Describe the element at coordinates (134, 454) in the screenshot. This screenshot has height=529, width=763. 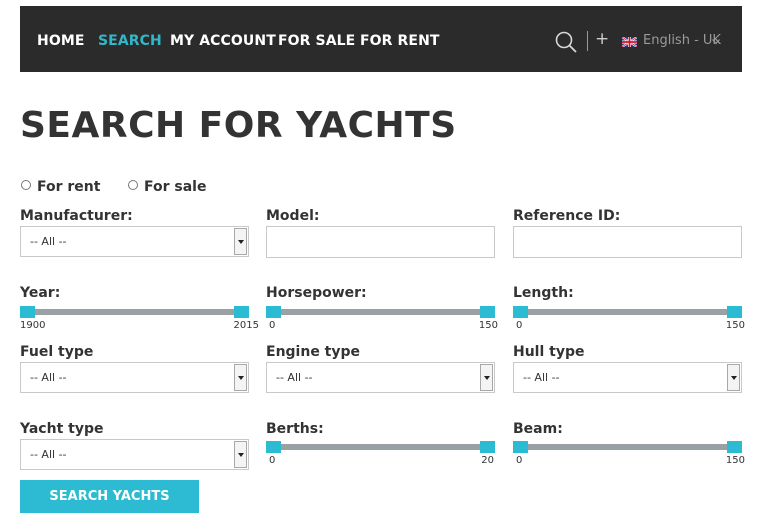
I see `yacht-type-select: -- All --` at that location.